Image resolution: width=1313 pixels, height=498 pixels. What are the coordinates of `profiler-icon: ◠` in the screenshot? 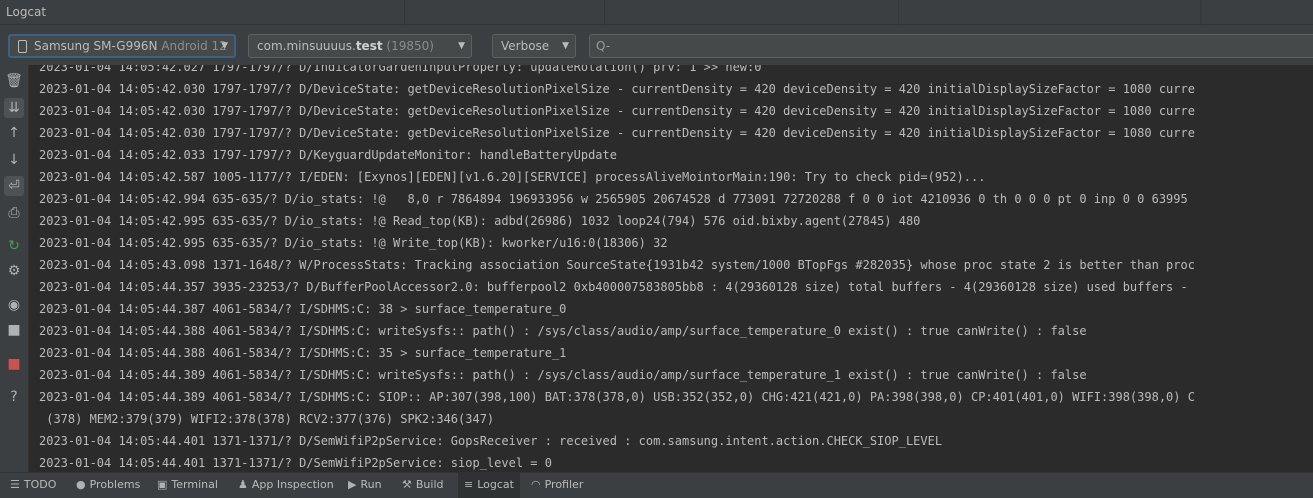 It's located at (536, 484).